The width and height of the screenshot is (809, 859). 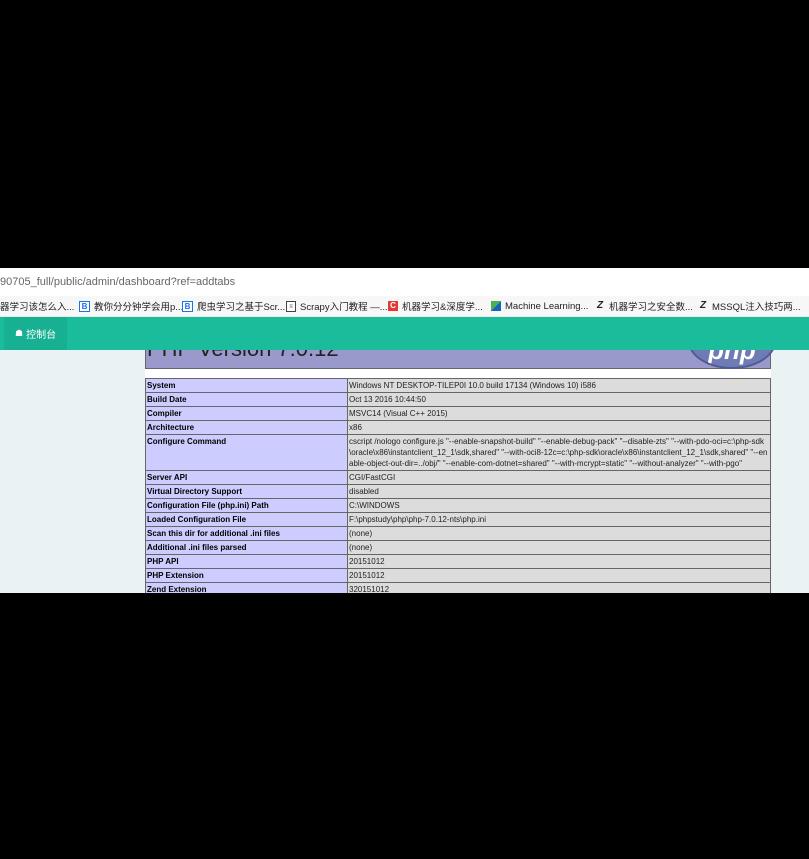 I want to click on row-value: 320151012, so click(x=559, y=587).